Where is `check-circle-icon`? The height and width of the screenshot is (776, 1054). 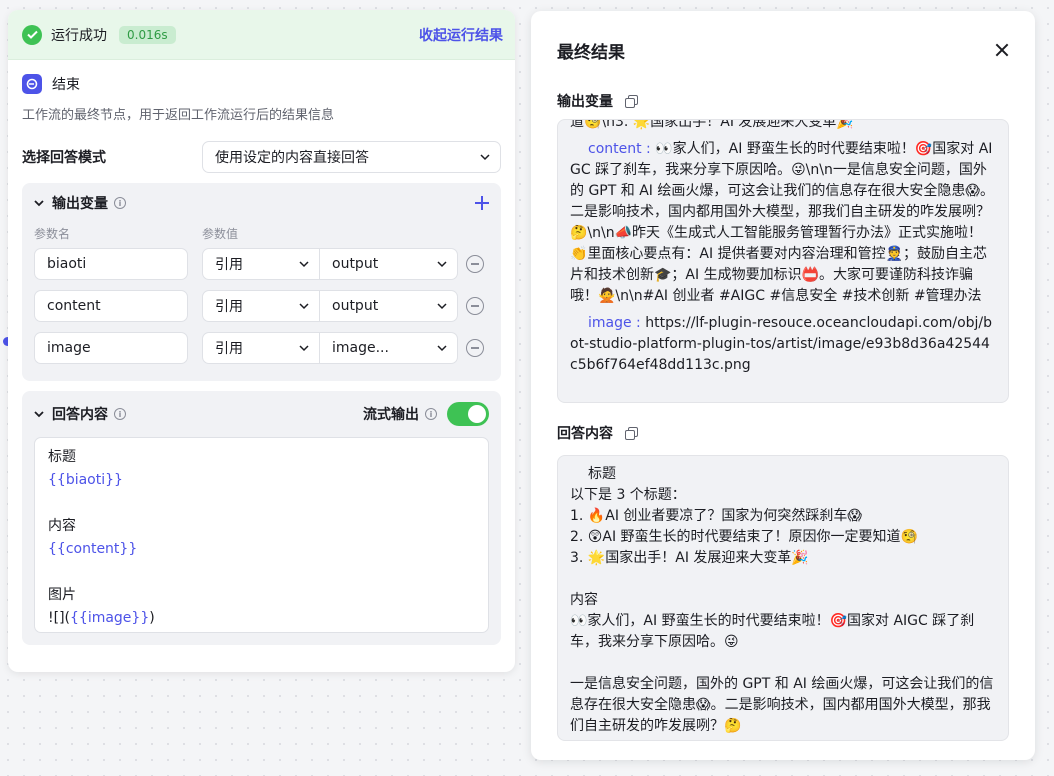 check-circle-icon is located at coordinates (32, 34).